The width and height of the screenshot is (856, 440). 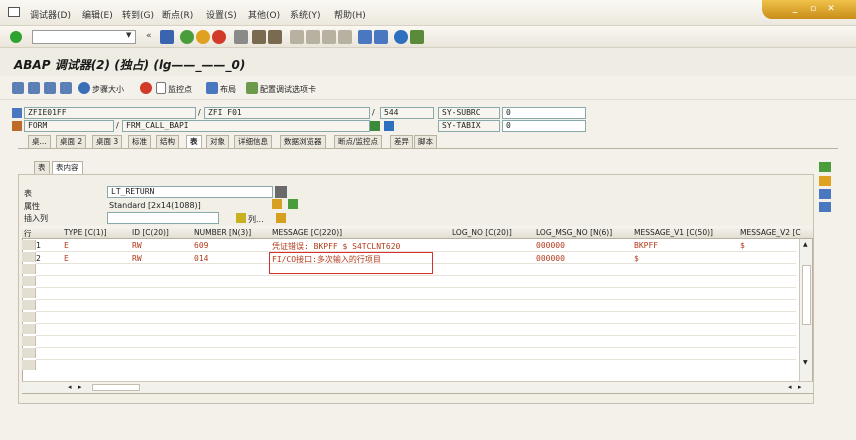 I want to click on tab-diff: 差异, so click(x=401, y=141).